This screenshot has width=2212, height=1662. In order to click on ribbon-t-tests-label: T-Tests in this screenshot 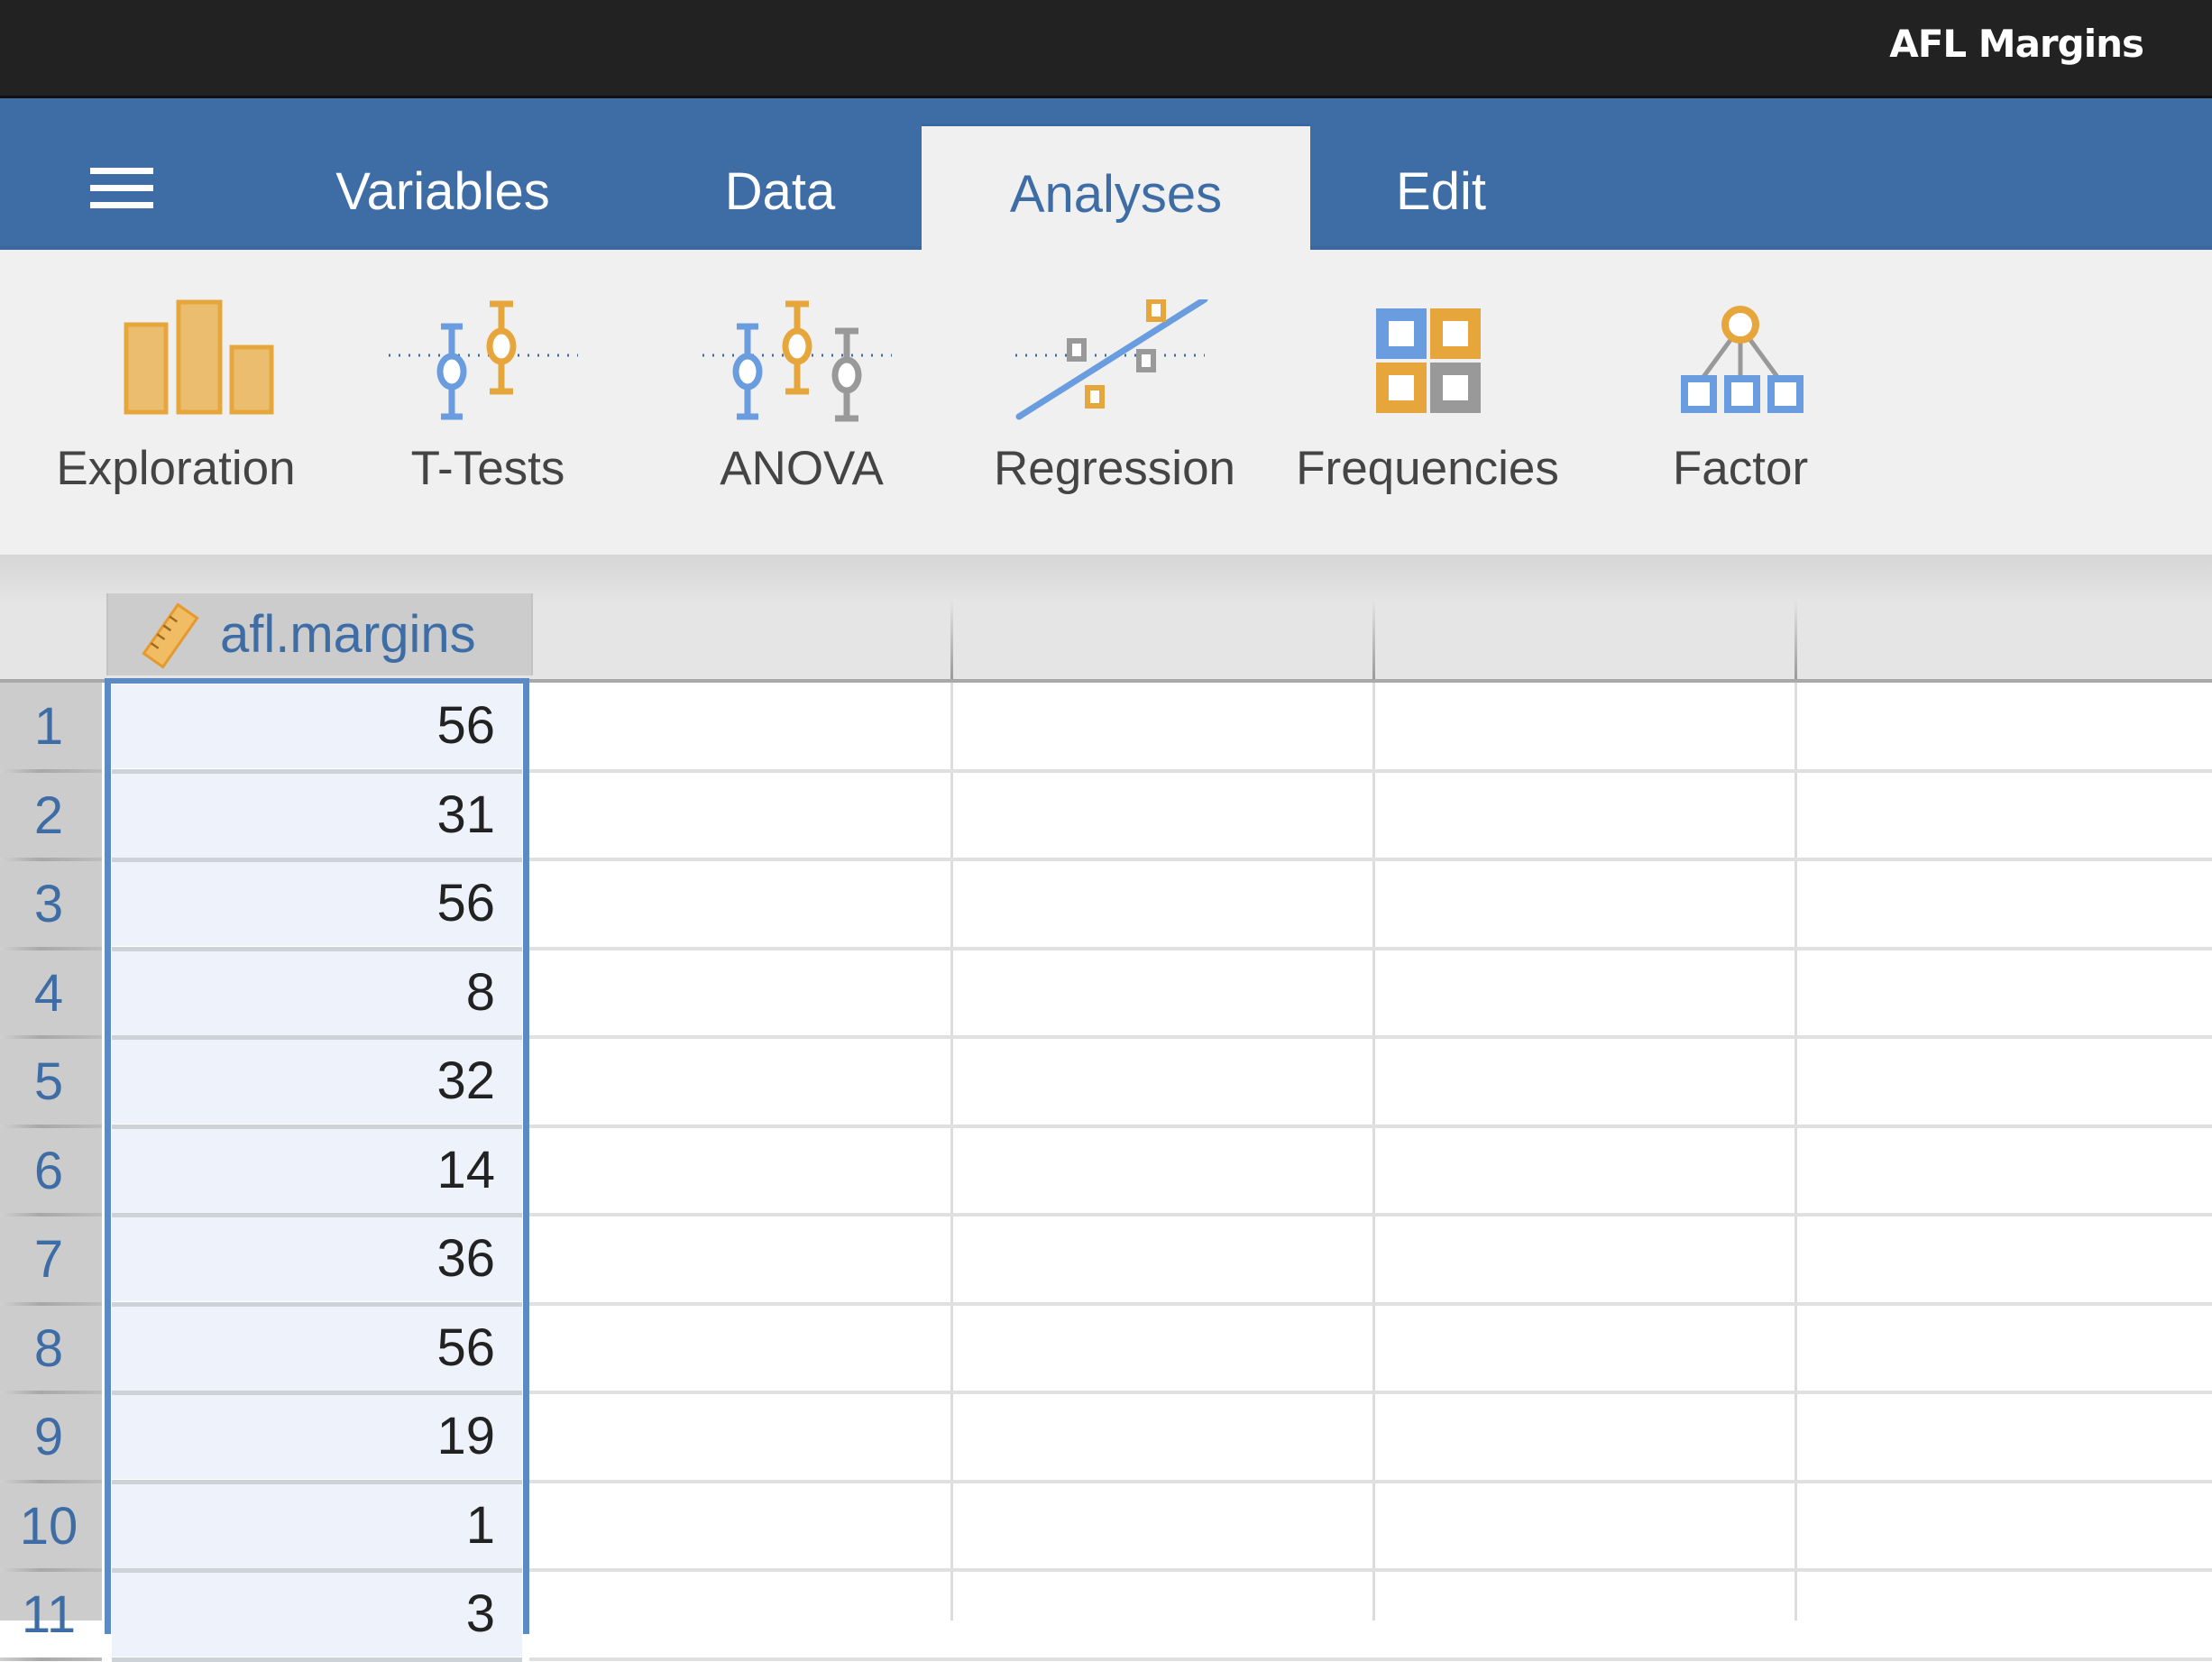, I will do `click(487, 468)`.